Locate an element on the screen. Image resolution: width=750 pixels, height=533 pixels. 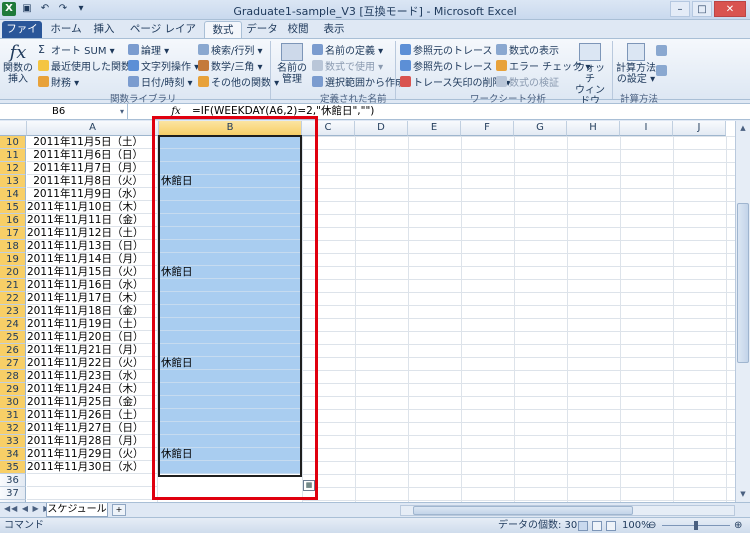
cell-date: 2011年11月25日（金） is located at coordinates (92, 402).